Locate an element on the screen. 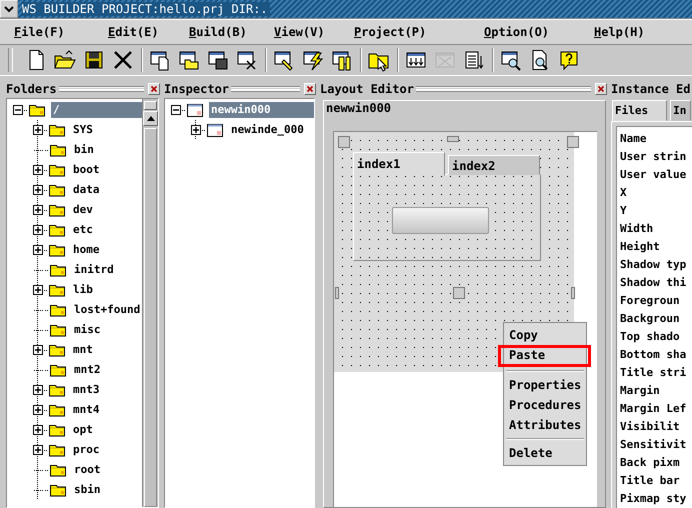  property-name: X is located at coordinates (624, 193).